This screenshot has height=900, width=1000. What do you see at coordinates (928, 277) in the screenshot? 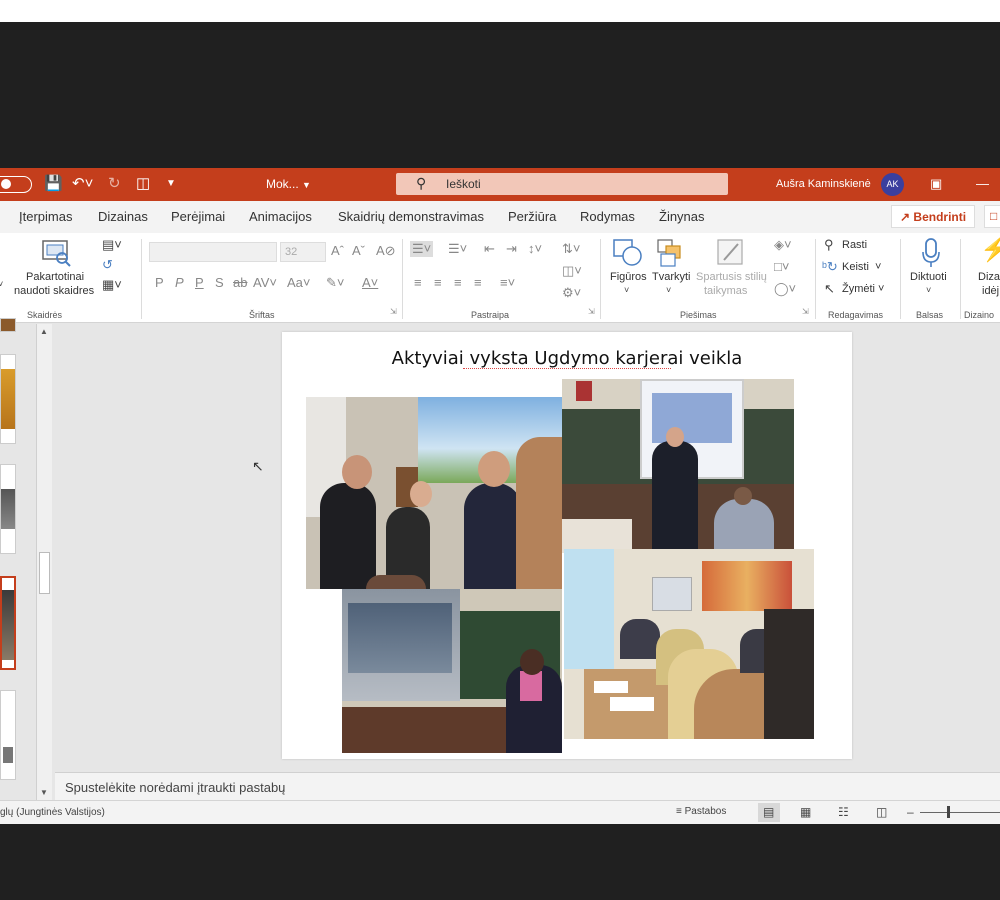
I see `dictate-button: Diktuoti` at bounding box center [928, 277].